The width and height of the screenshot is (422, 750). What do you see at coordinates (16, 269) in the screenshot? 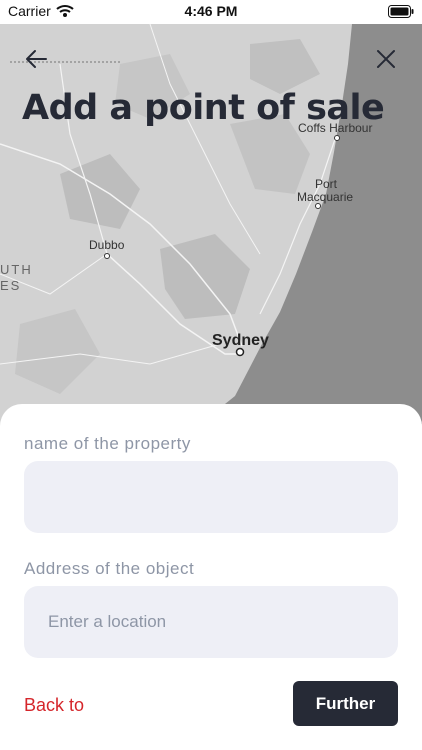
I see `map-label-region-line1: UTH` at bounding box center [16, 269].